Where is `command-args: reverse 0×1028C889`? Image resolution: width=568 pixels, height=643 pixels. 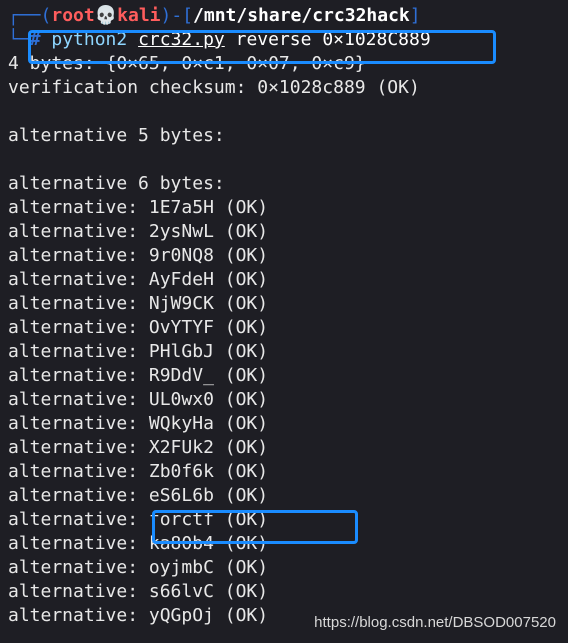
command-args: reverse 0×1028C889 is located at coordinates (333, 39).